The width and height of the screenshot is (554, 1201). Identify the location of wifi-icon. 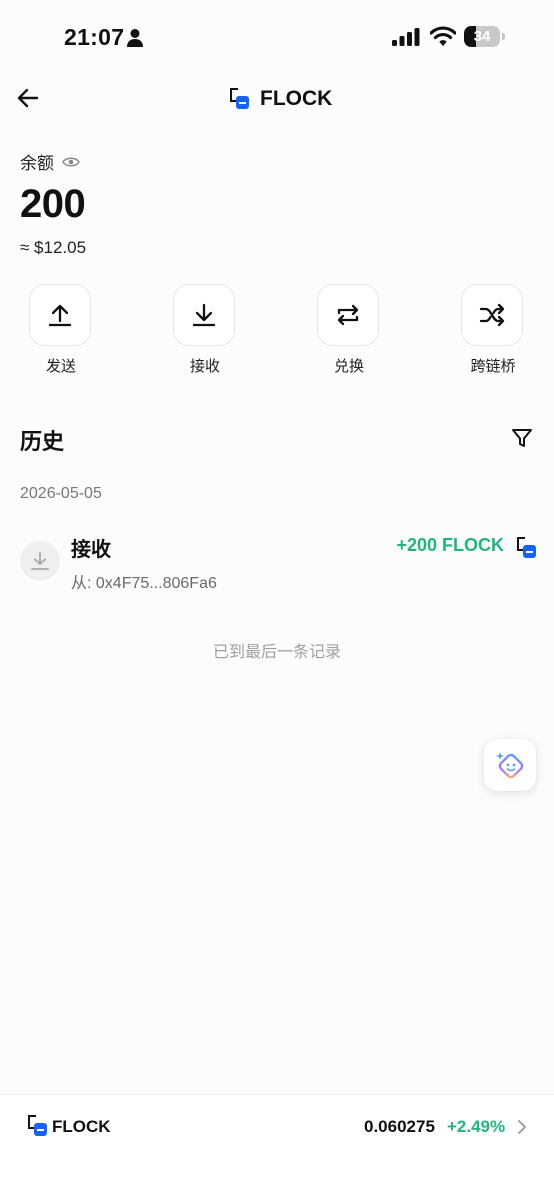
(443, 36).